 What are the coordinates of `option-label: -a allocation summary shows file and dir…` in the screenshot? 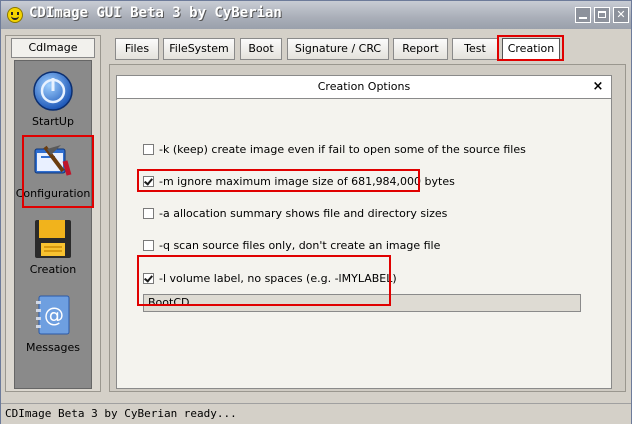 It's located at (303, 213).